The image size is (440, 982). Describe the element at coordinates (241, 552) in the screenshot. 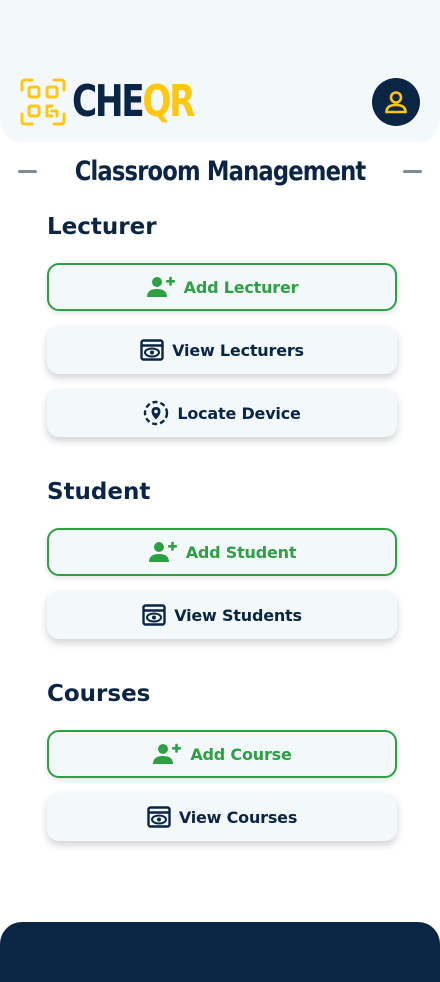

I see `add-student-label: Add Student` at that location.